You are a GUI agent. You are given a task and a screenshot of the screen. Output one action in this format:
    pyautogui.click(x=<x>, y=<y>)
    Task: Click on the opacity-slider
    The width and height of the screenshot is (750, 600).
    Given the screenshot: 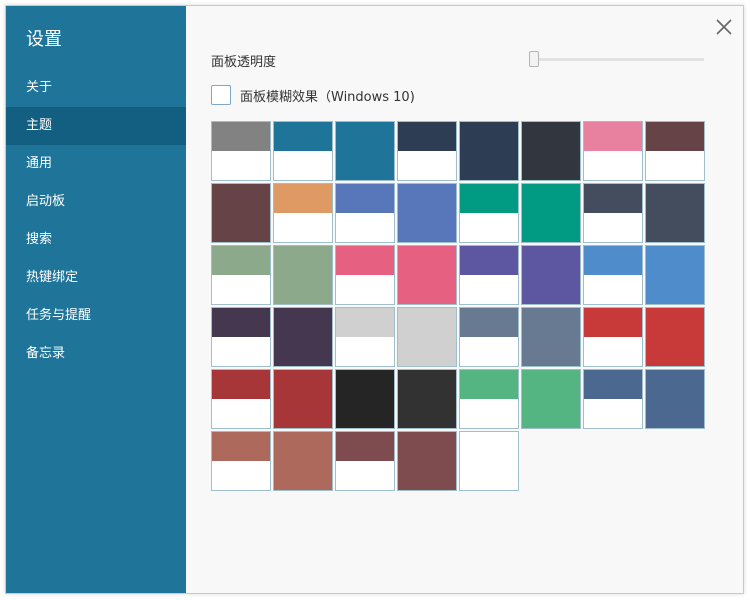 What is the action you would take?
    pyautogui.click(x=617, y=59)
    